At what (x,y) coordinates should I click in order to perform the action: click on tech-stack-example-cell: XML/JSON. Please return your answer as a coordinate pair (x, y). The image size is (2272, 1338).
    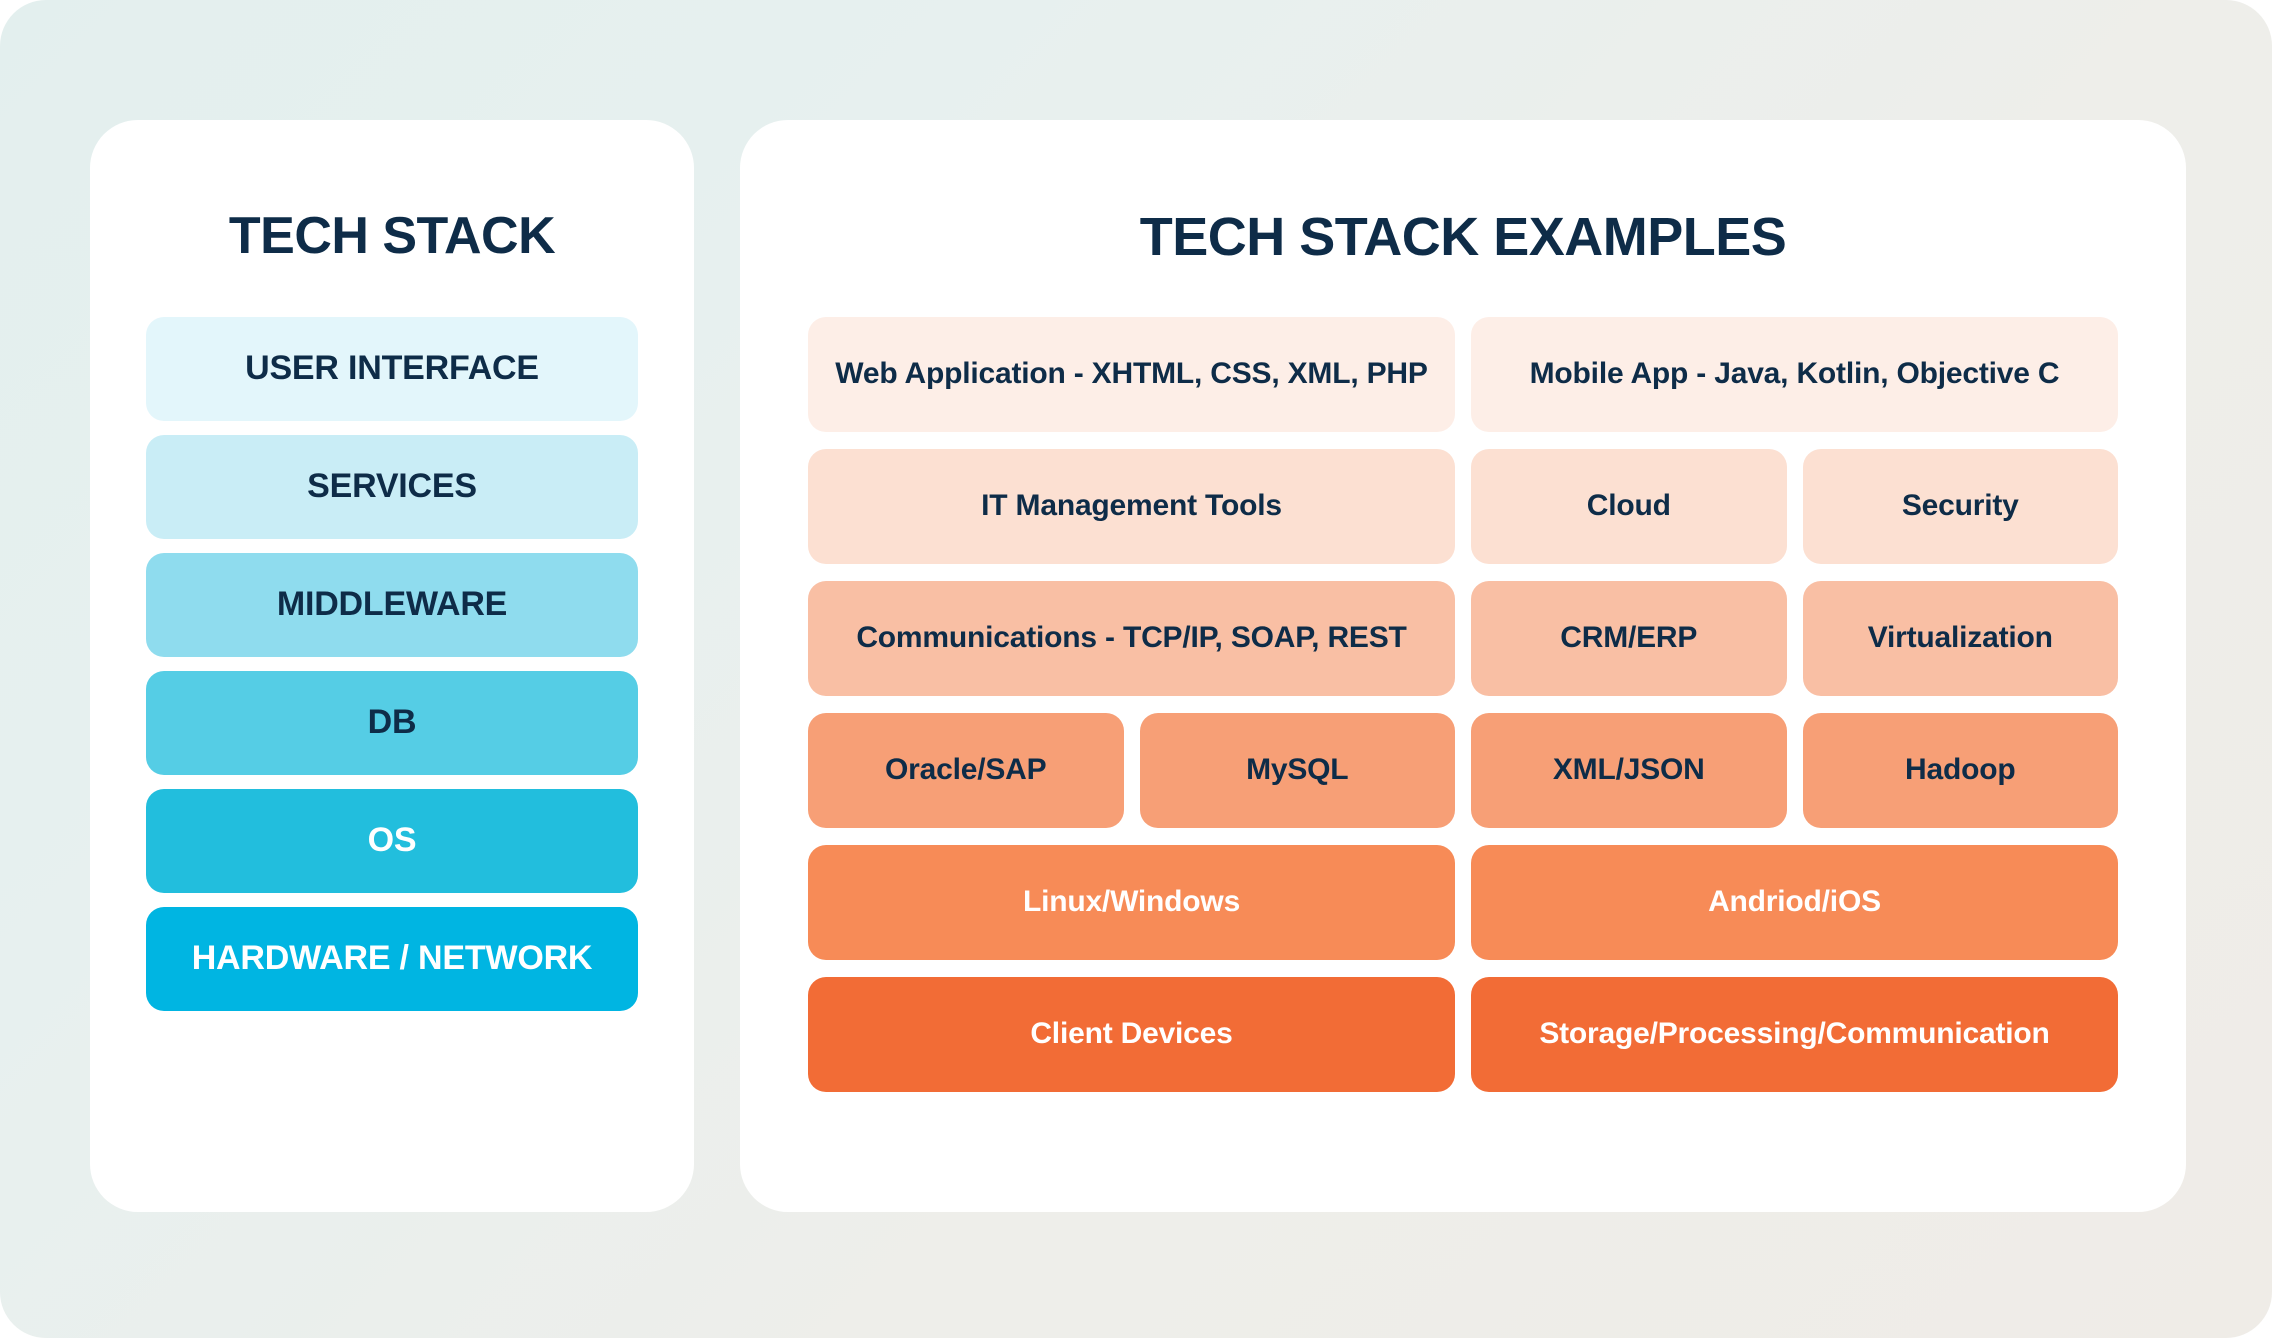
    Looking at the image, I should click on (1629, 770).